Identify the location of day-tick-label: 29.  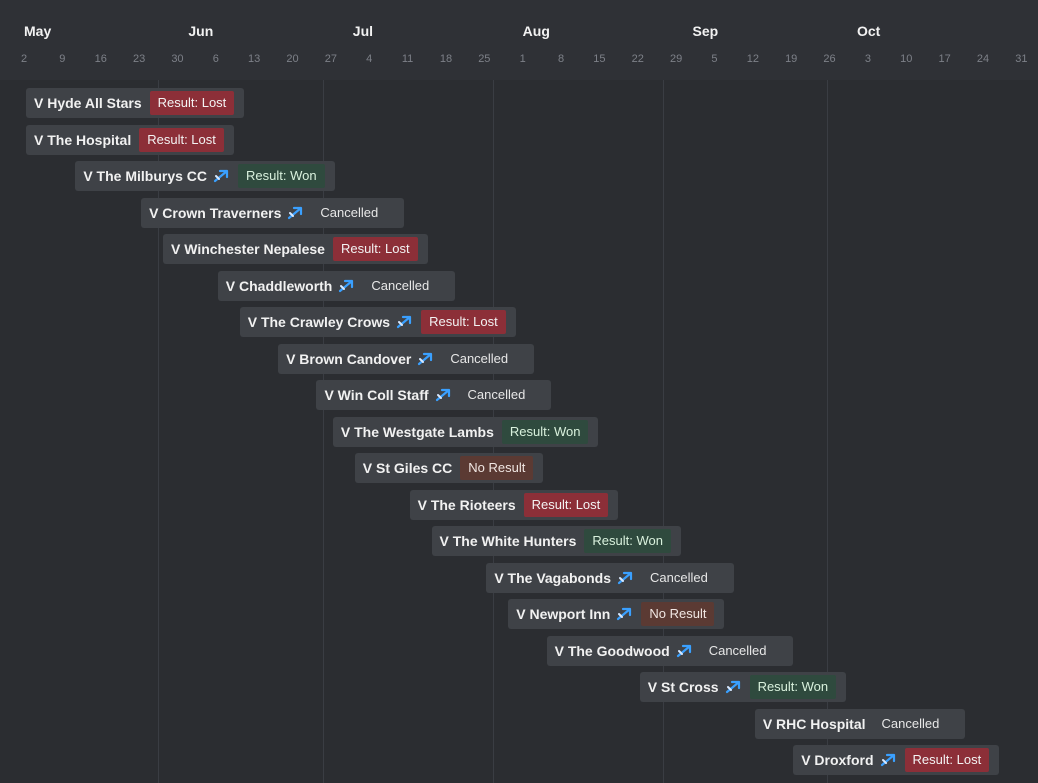
(676, 59).